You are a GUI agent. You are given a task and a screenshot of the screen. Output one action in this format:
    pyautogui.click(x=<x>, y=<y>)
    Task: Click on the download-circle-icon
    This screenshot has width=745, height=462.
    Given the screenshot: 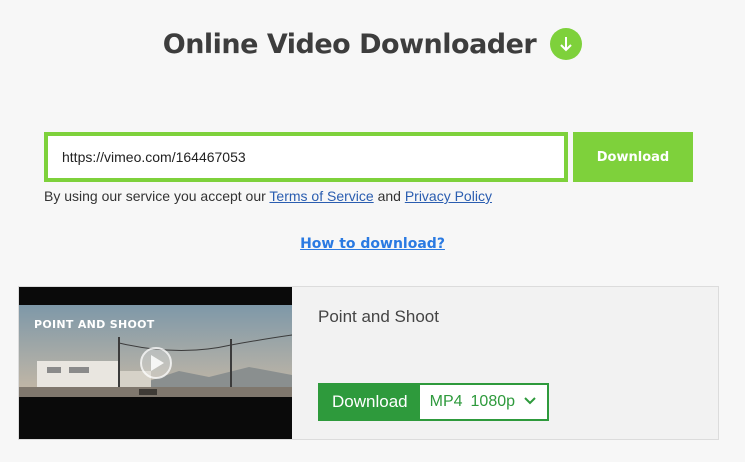 What is the action you would take?
    pyautogui.click(x=566, y=44)
    